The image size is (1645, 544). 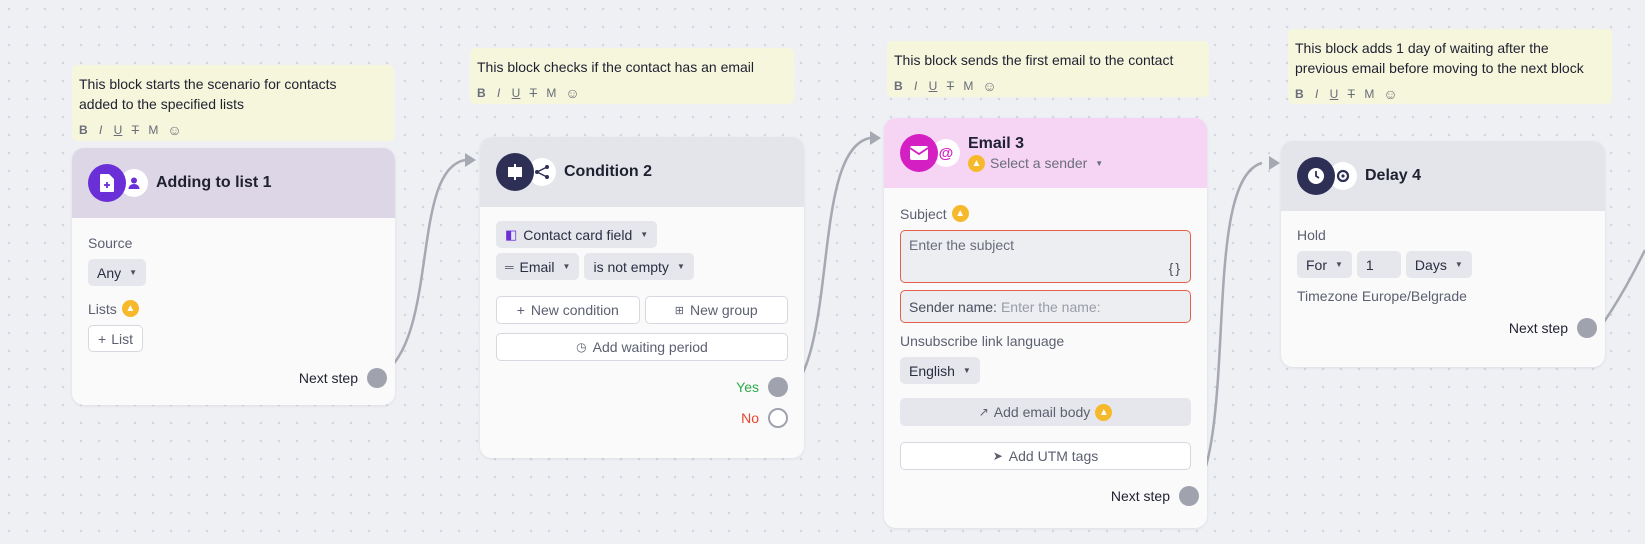 I want to click on no-port, so click(x=778, y=418).